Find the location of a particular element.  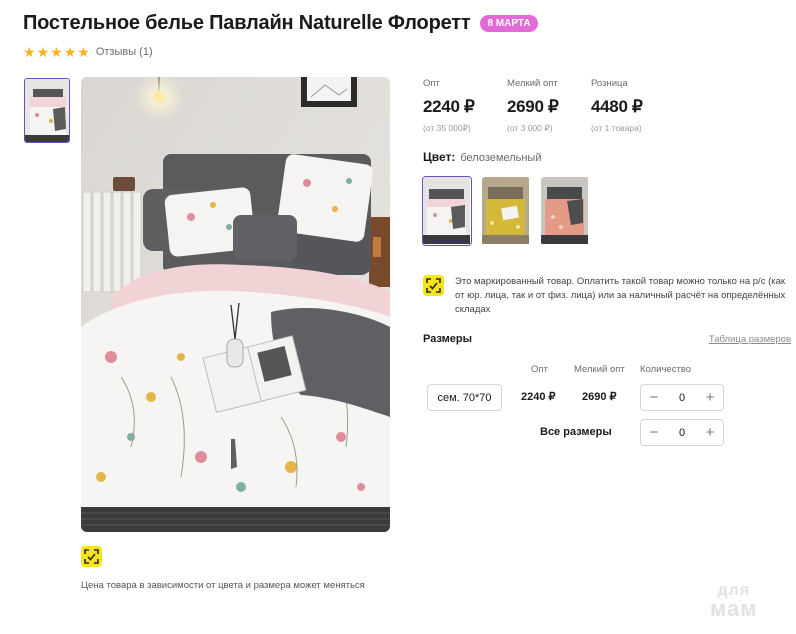

price-label: Опт is located at coordinates (431, 83).